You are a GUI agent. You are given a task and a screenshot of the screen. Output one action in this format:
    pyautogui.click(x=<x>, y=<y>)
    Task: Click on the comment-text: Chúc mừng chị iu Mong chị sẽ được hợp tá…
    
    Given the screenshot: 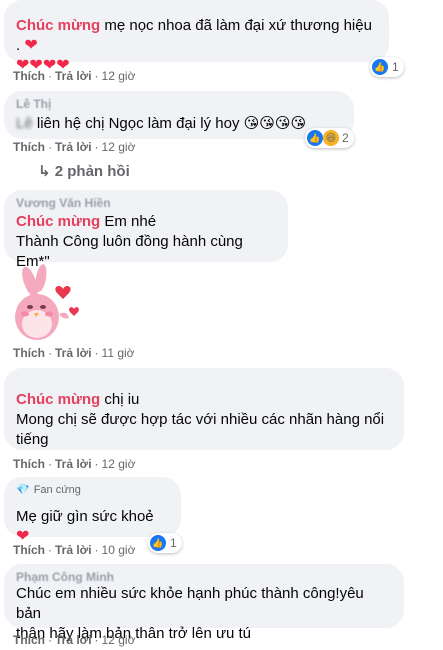 What is the action you would take?
    pyautogui.click(x=200, y=419)
    